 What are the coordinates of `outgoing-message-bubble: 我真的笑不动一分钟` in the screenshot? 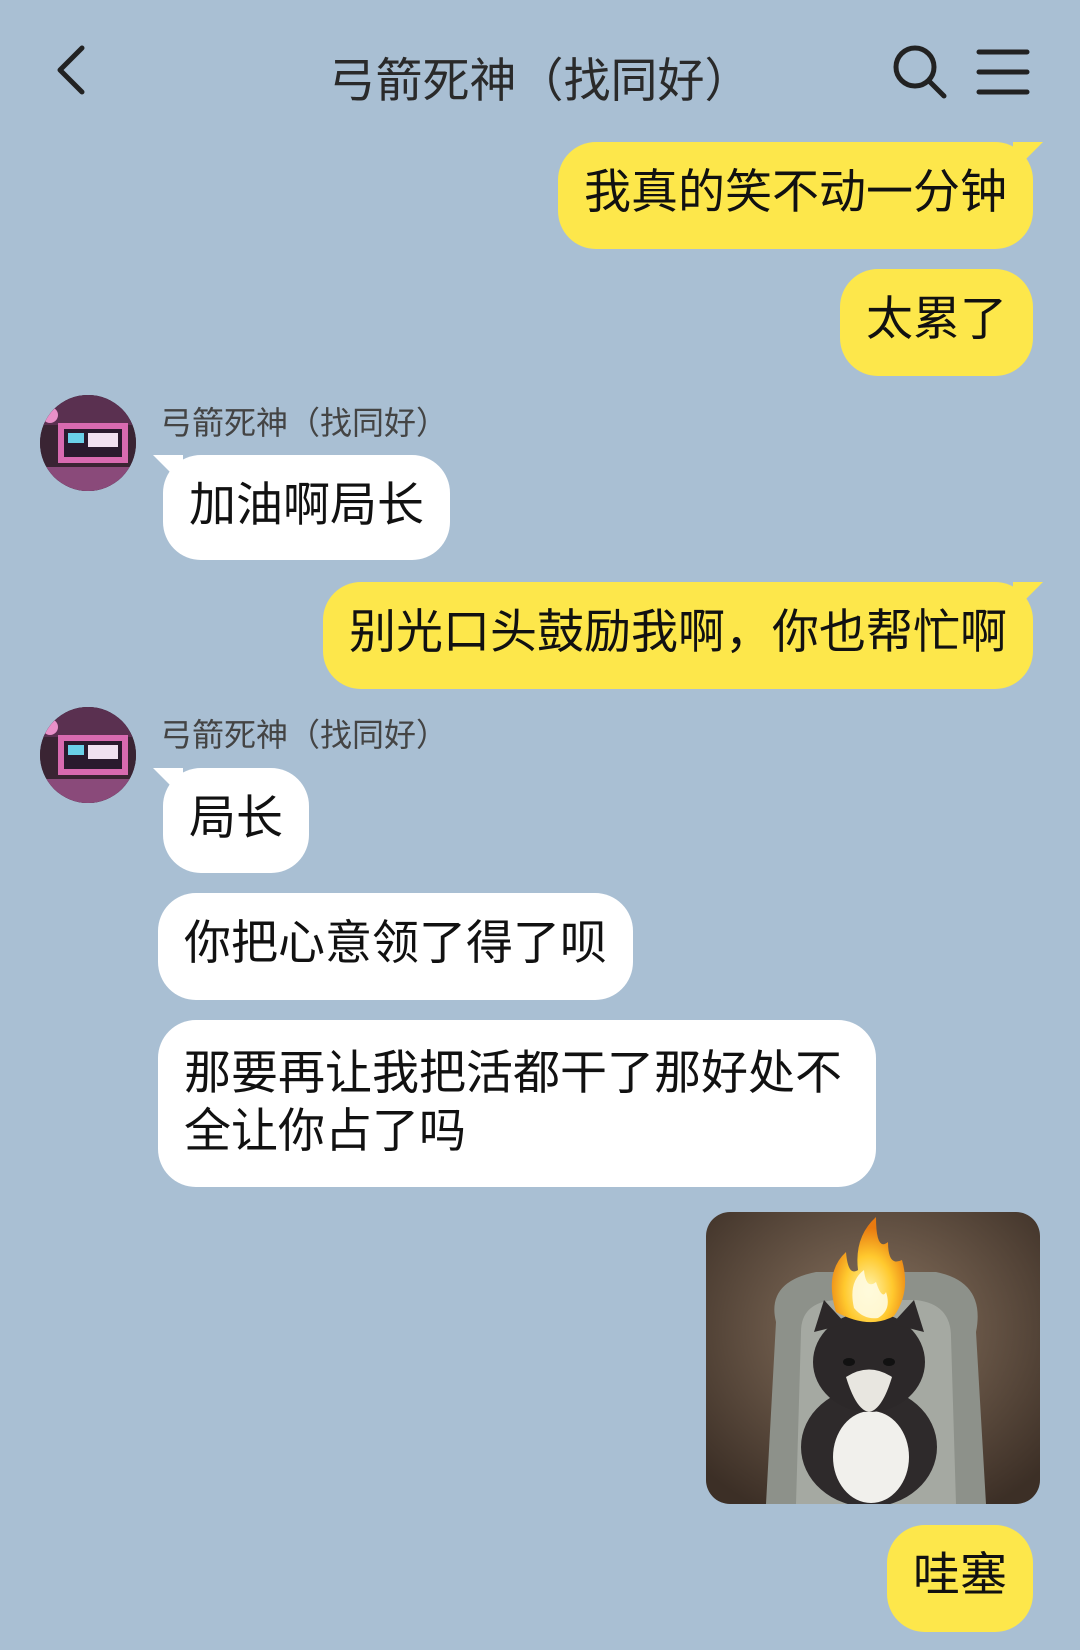 It's located at (795, 195).